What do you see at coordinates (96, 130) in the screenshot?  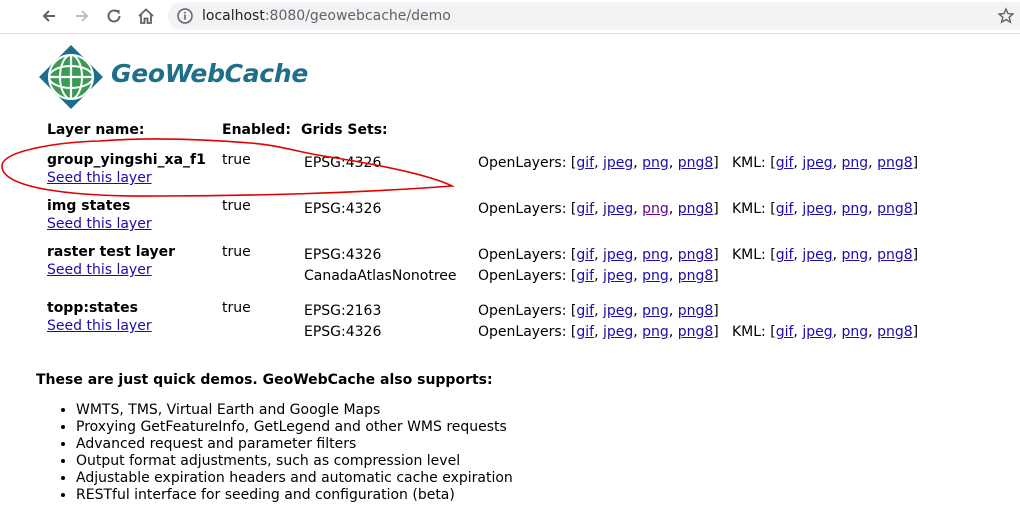 I see `header-layer-name: Layer name:` at bounding box center [96, 130].